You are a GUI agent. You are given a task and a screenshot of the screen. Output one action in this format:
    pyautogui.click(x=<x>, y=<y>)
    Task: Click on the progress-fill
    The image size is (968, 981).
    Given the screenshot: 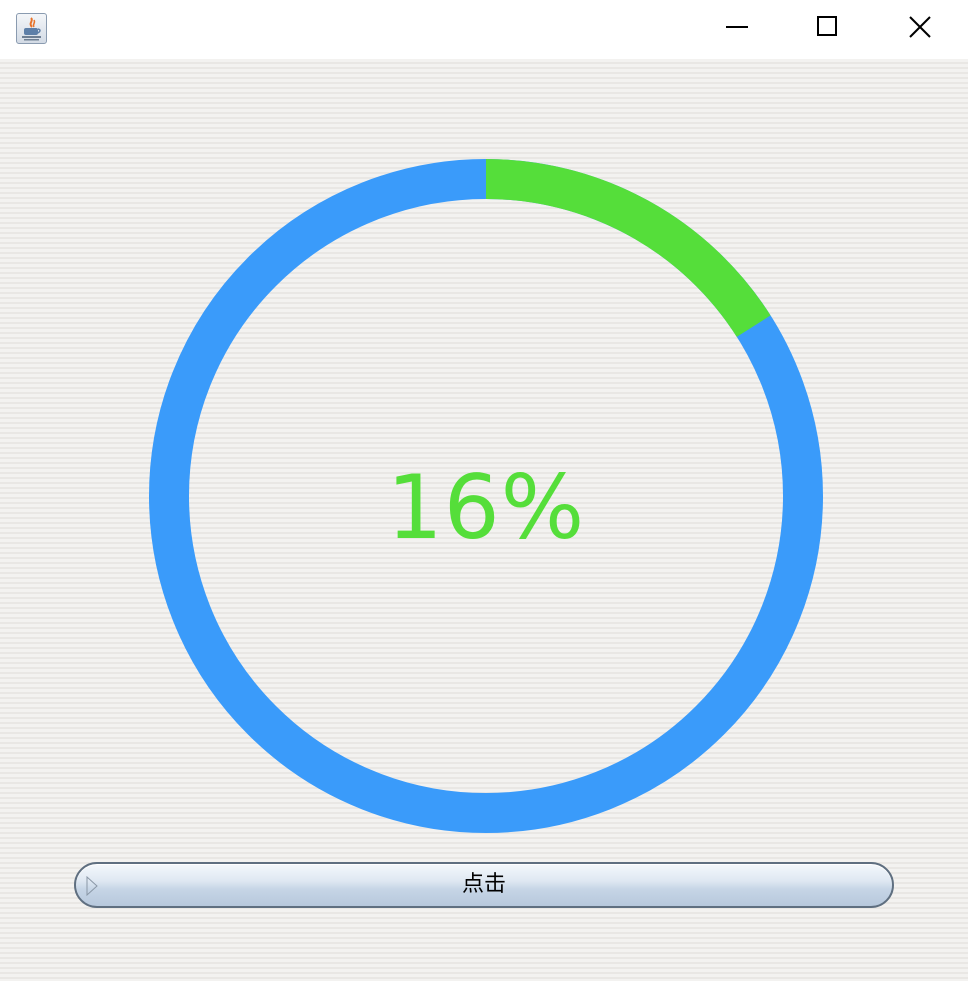 What is the action you would take?
    pyautogui.click(x=628, y=248)
    